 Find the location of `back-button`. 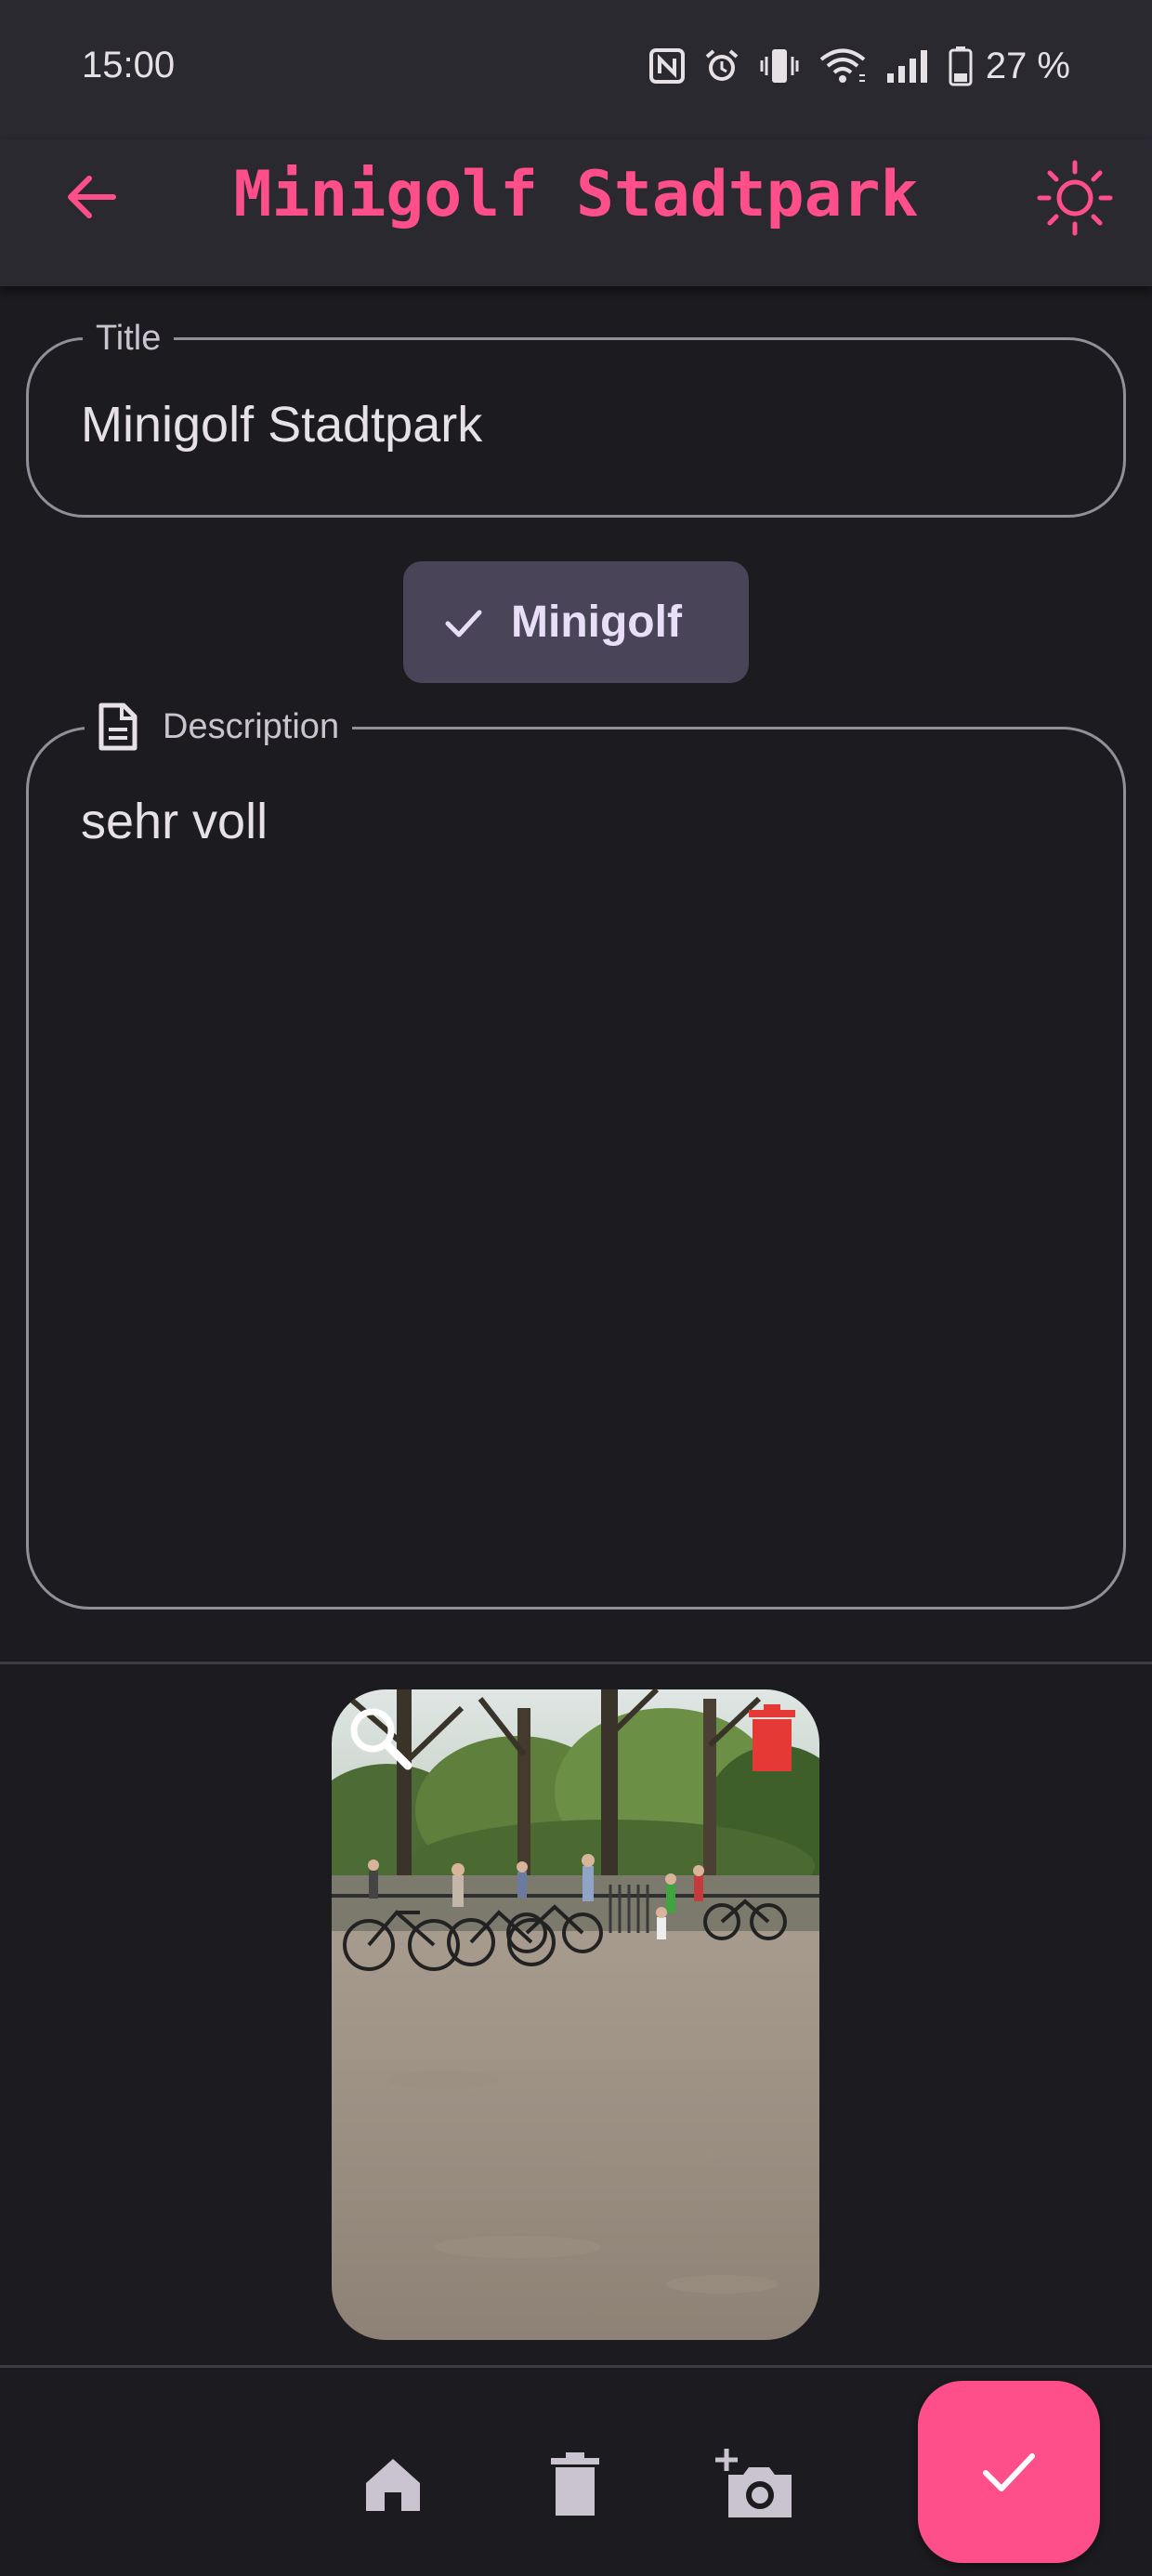

back-button is located at coordinates (91, 197).